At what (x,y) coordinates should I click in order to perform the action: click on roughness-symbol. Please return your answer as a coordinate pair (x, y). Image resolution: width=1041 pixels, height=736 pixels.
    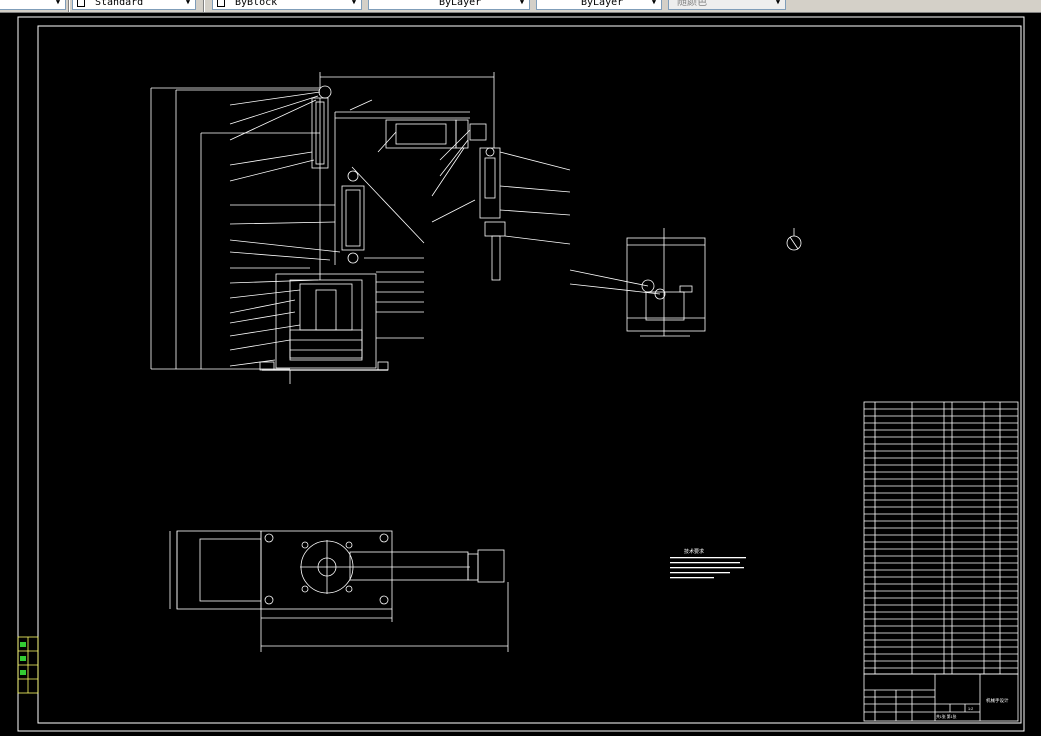
    Looking at the image, I should click on (794, 239).